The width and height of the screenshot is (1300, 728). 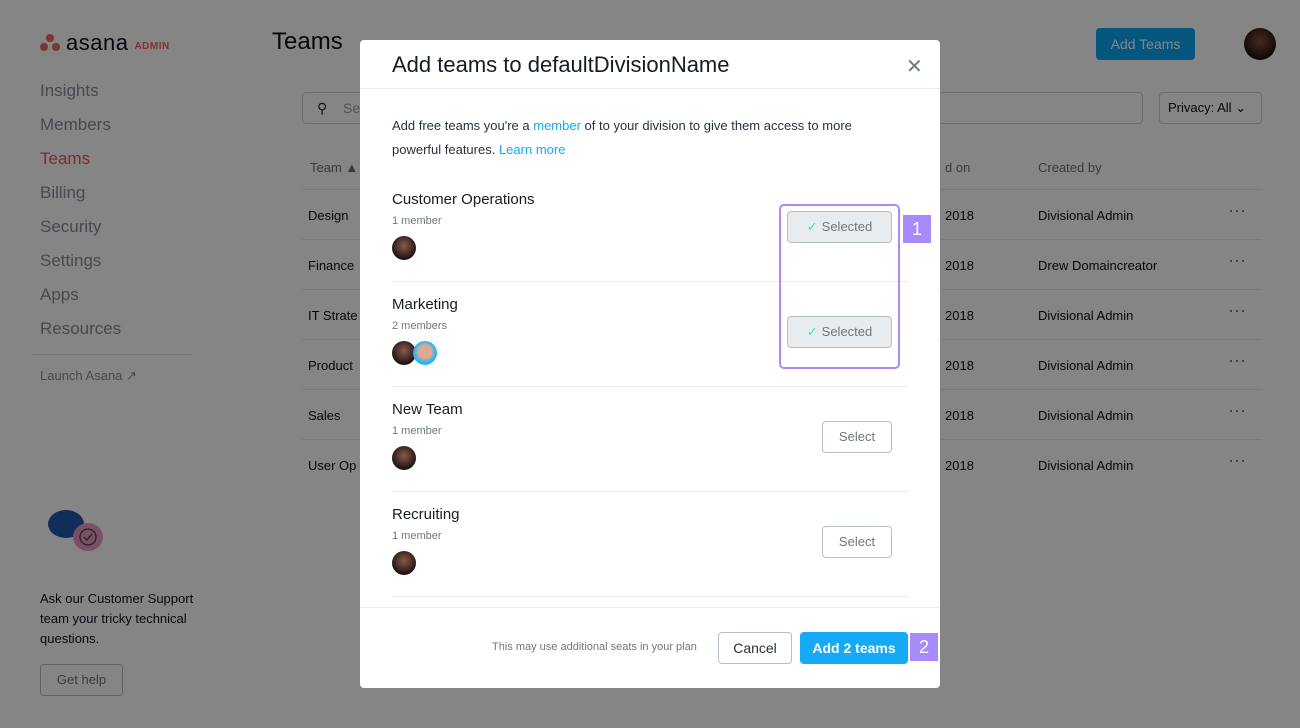 I want to click on team-name: IT Strate, so click(x=333, y=315).